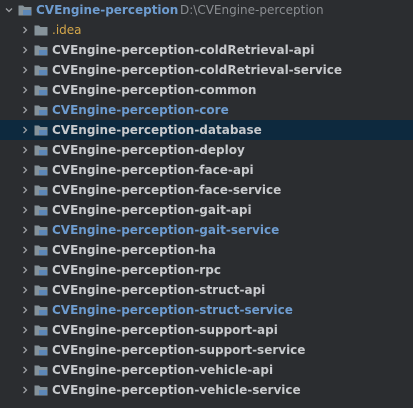 Image resolution: width=413 pixels, height=408 pixels. Describe the element at coordinates (165, 330) in the screenshot. I see `tree-item-label: CVEngine-perception-support-api` at that location.